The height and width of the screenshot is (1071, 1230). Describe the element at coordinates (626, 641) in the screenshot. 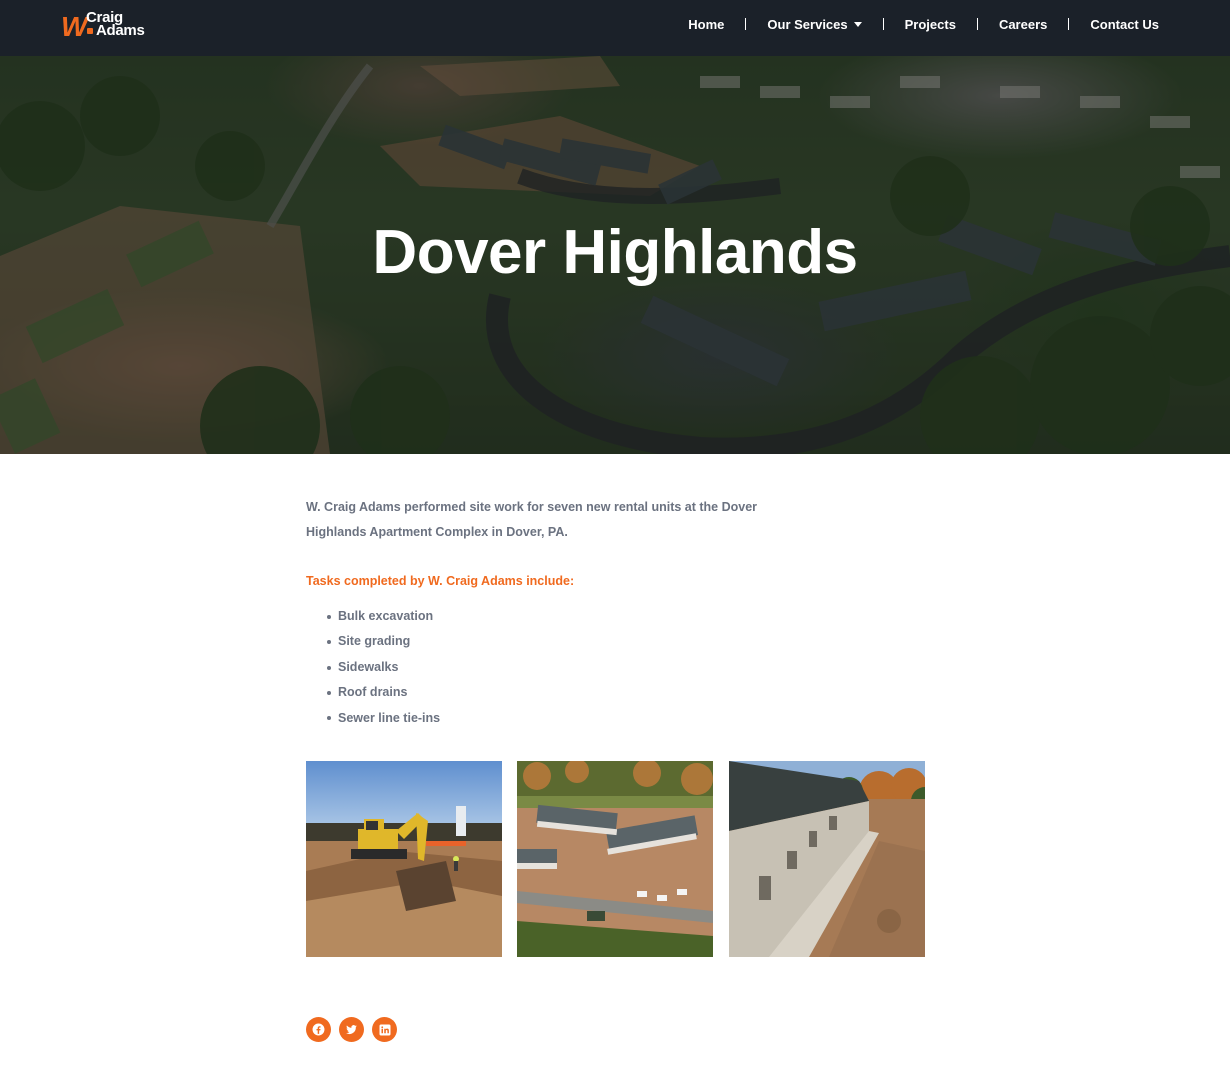

I see `list-item: Site grading` at that location.